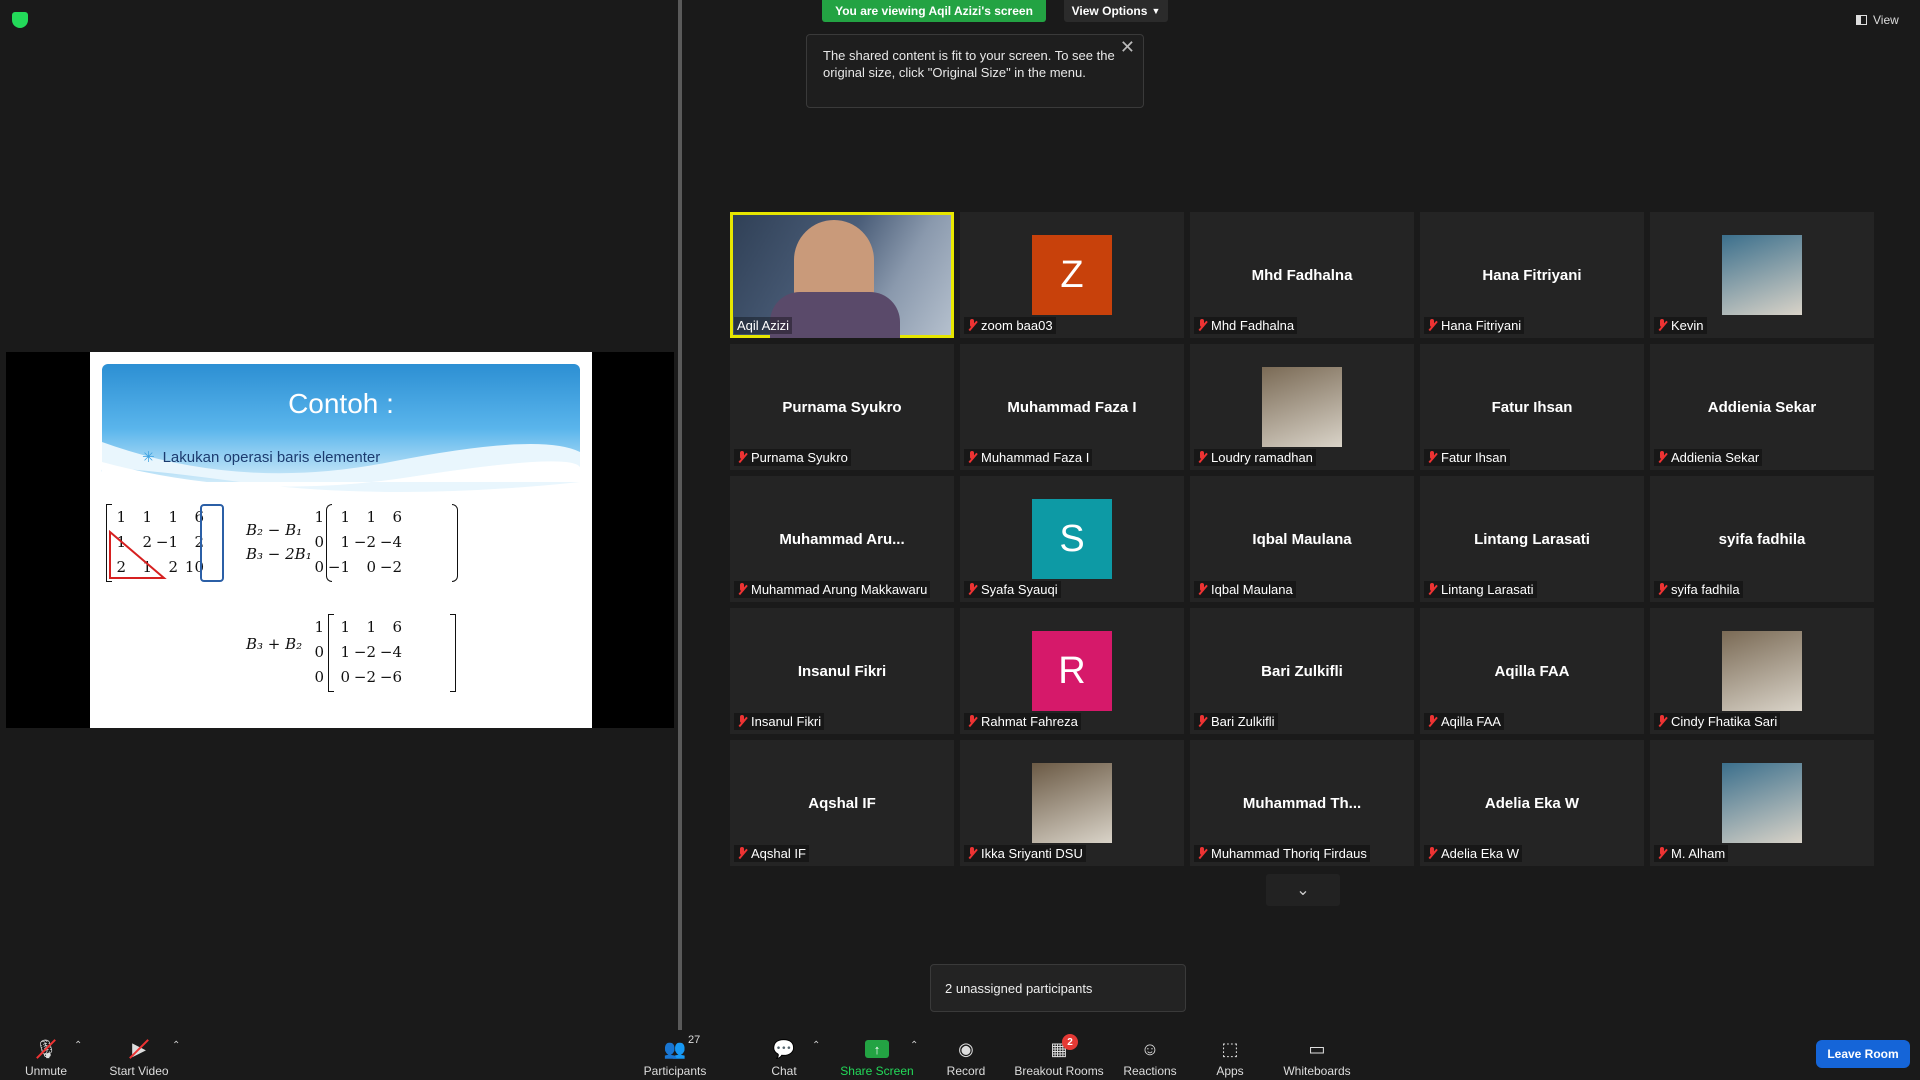 The height and width of the screenshot is (1080, 1920). I want to click on participant-tile: R Rahmat Fahreza, so click(1072, 671).